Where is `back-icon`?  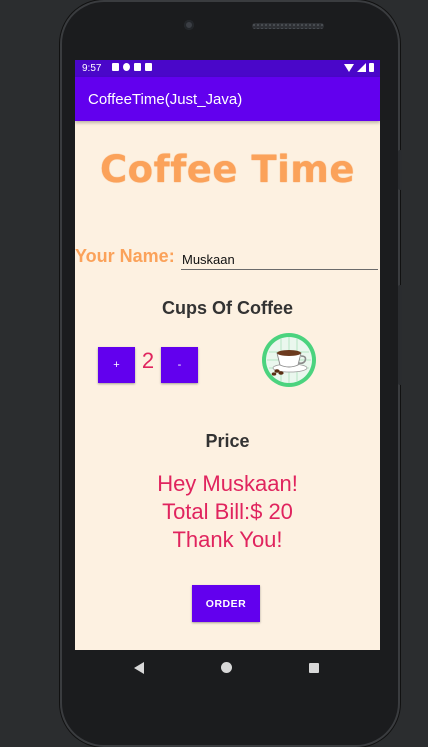
back-icon is located at coordinates (139, 668).